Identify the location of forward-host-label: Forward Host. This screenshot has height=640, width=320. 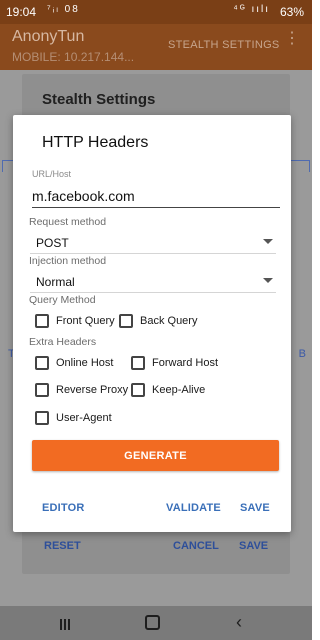
(185, 363).